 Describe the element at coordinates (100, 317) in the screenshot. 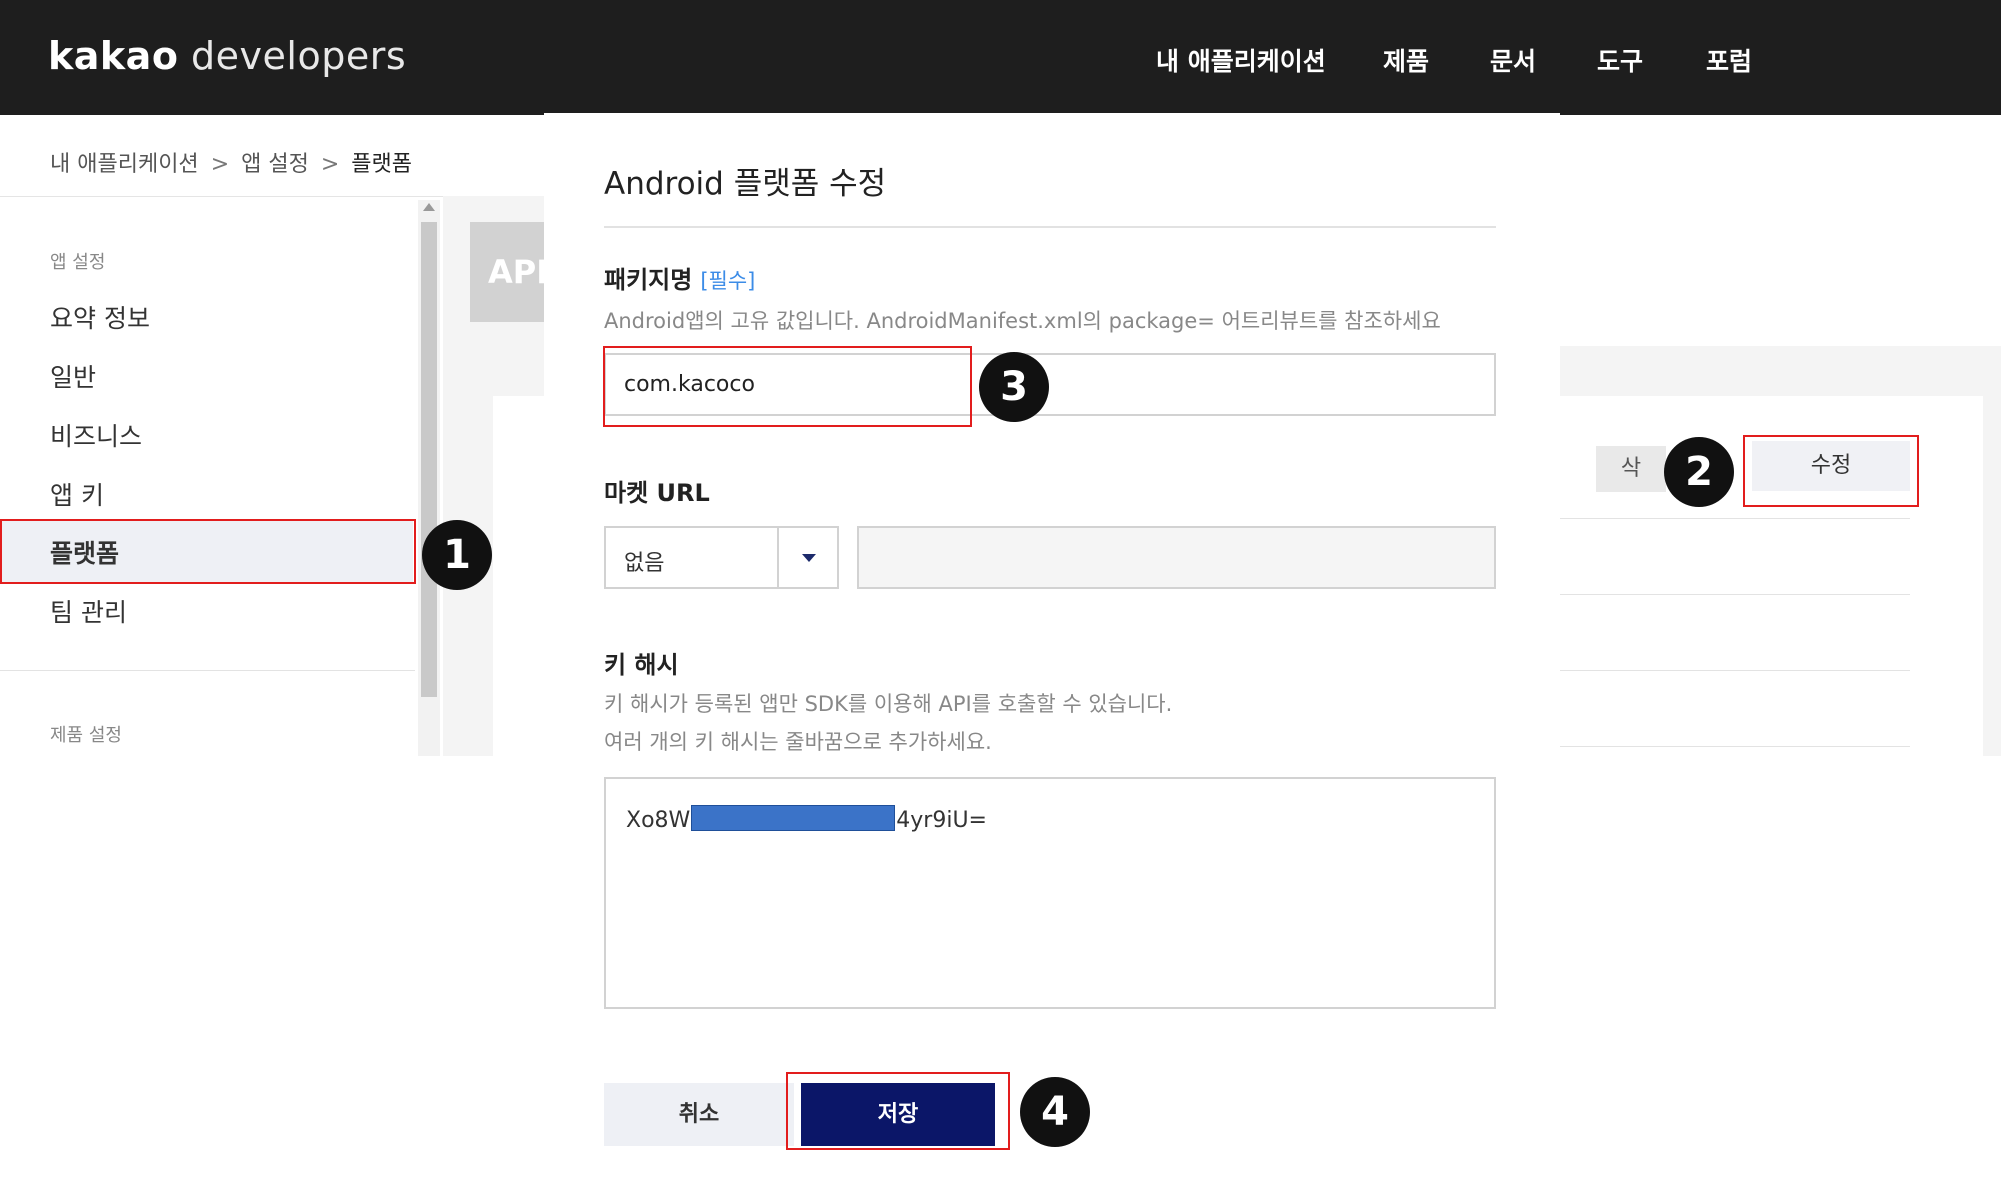

I see `sidebar-item-summary: 요약 정보` at that location.